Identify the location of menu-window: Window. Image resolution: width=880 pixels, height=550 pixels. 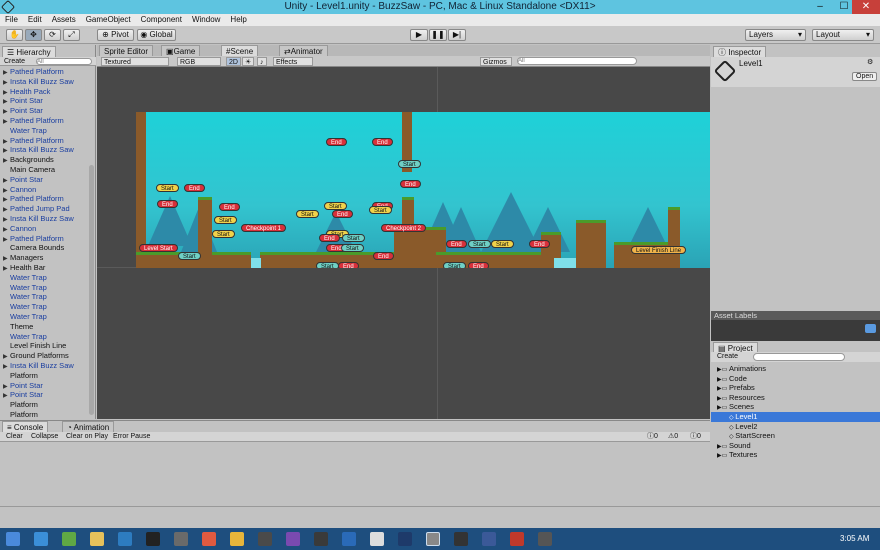
(206, 20).